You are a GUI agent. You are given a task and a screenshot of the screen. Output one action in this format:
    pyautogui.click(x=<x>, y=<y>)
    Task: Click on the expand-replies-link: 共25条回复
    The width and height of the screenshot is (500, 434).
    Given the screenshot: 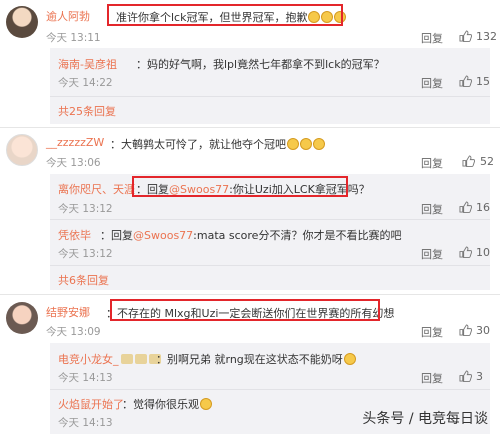 What is the action you would take?
    pyautogui.click(x=87, y=111)
    